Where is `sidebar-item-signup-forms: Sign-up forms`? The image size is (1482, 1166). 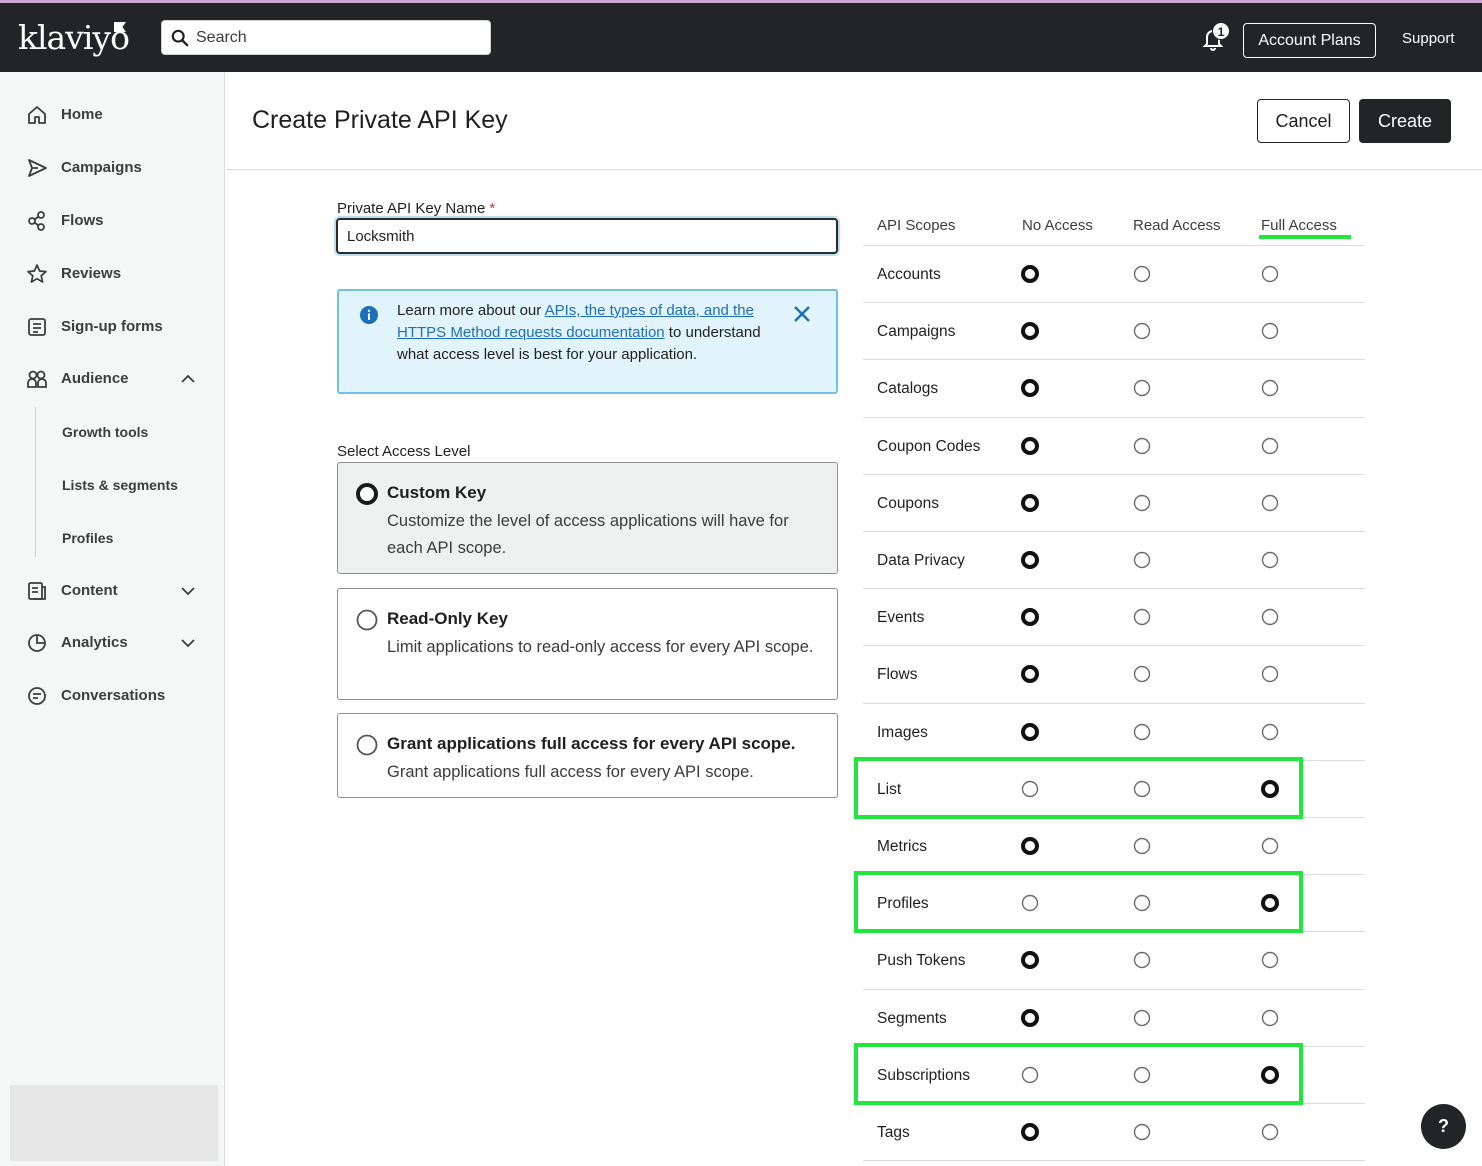 sidebar-item-signup-forms: Sign-up forms is located at coordinates (114, 328).